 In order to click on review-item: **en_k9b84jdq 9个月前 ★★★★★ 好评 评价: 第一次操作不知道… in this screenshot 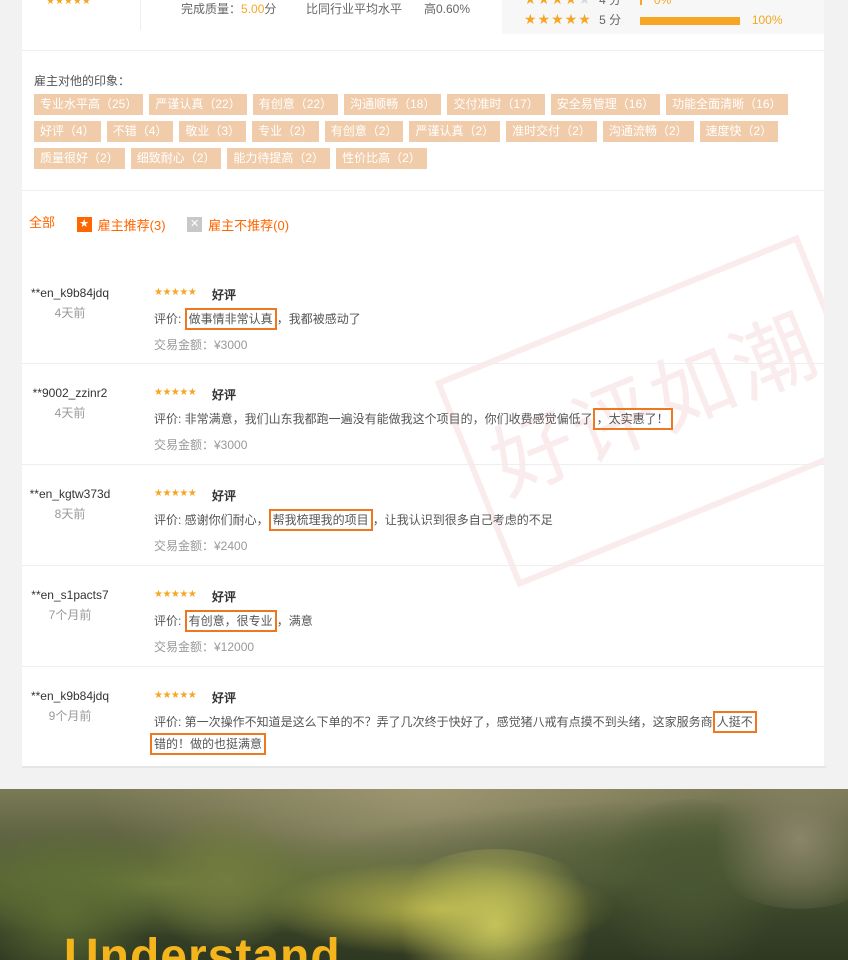, I will do `click(423, 716)`.